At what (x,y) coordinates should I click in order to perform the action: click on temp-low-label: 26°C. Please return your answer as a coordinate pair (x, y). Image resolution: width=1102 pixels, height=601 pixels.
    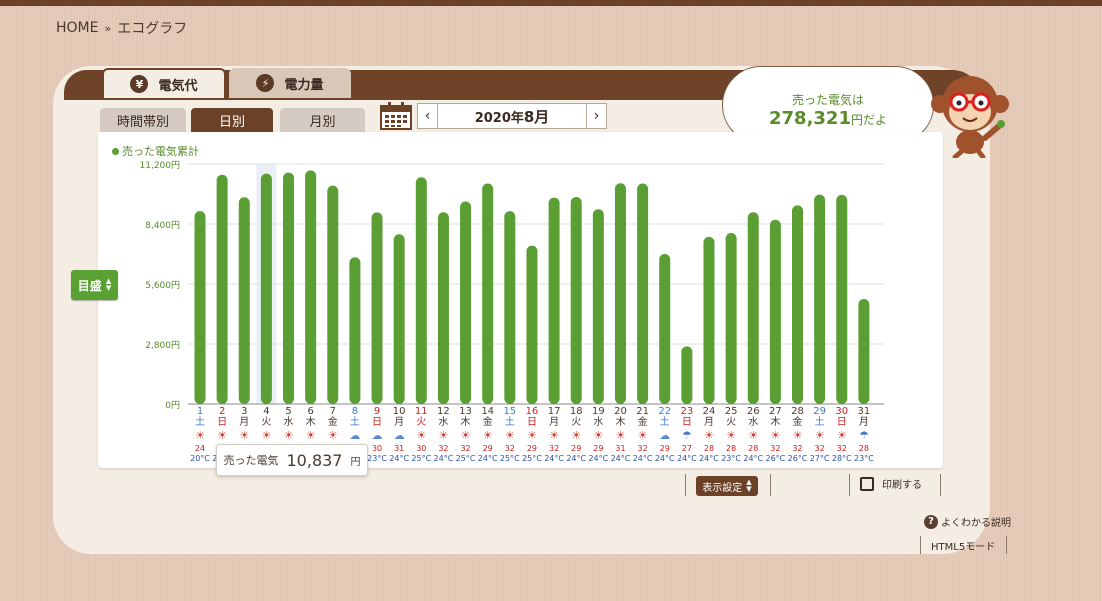
    Looking at the image, I should click on (775, 458).